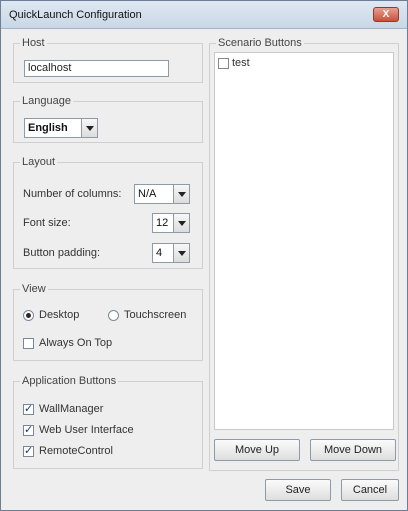 This screenshot has height=511, width=408. Describe the element at coordinates (72, 194) in the screenshot. I see `columns-label: Number of columns:` at that location.